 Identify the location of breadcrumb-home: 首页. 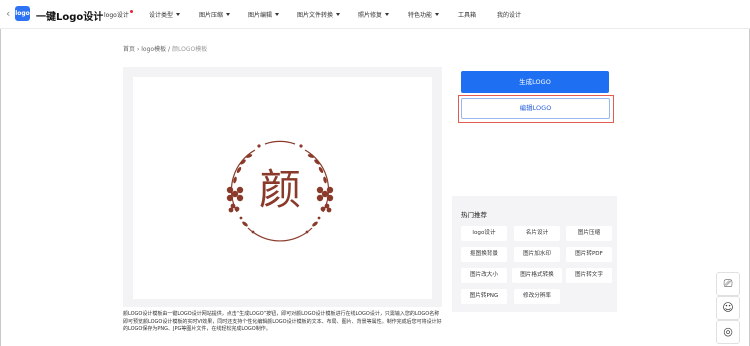
(129, 49).